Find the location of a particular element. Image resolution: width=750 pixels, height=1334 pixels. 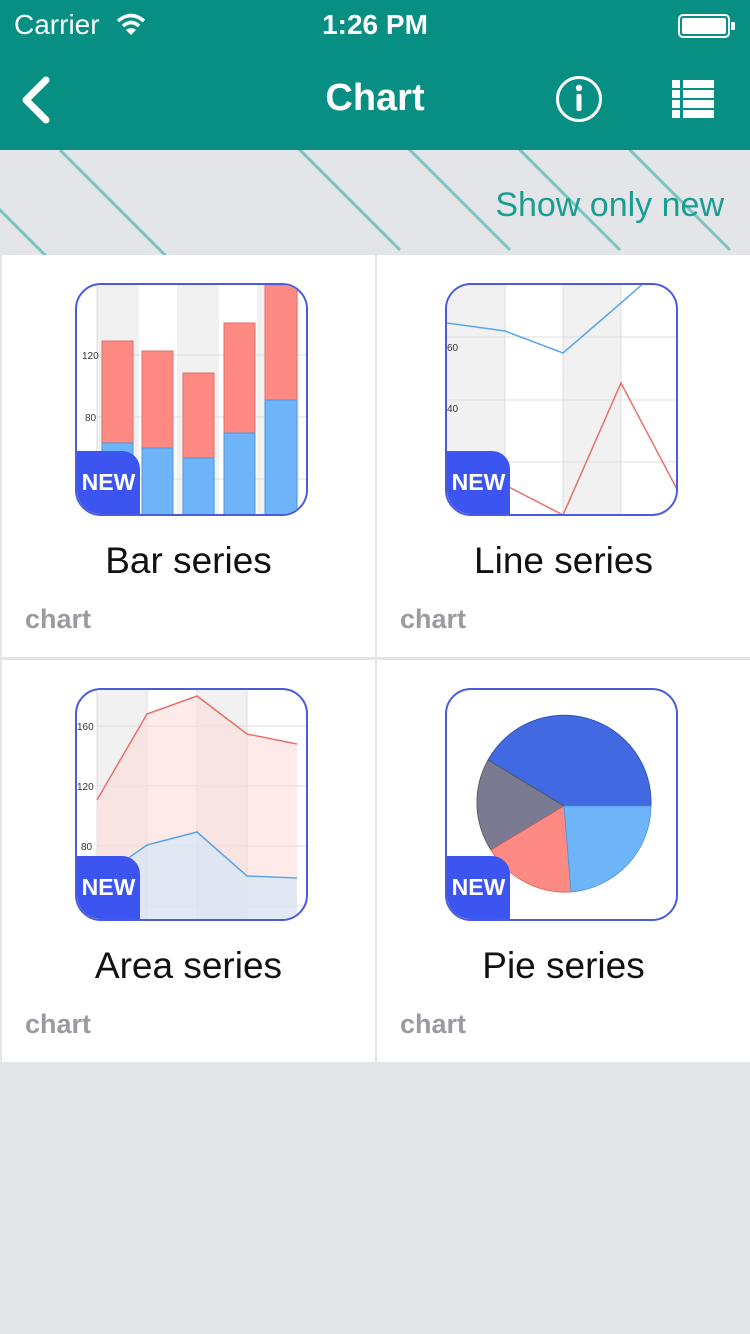

page-title: Chart is located at coordinates (375, 98).